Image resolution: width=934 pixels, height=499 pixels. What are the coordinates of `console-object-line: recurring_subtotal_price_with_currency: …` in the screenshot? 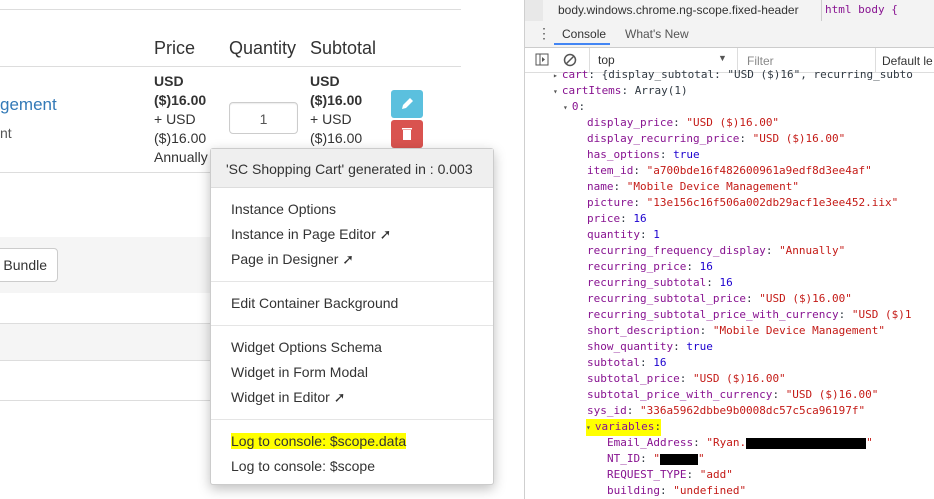 It's located at (749, 315).